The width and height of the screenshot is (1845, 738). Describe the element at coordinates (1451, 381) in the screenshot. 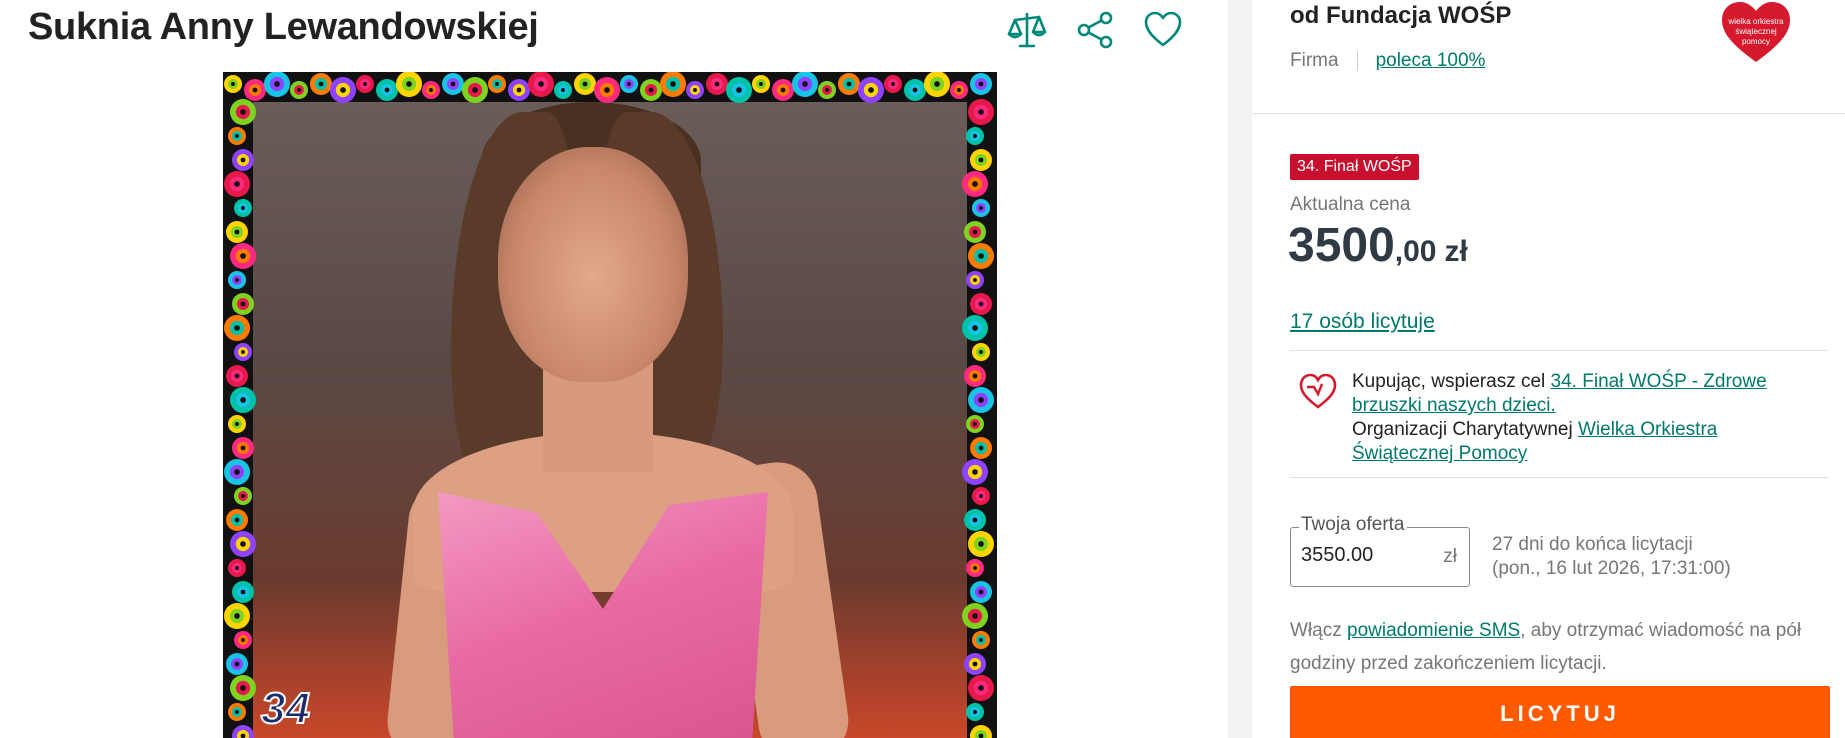

I see `charity-prefix: Kupując, wspierasz cel` at that location.